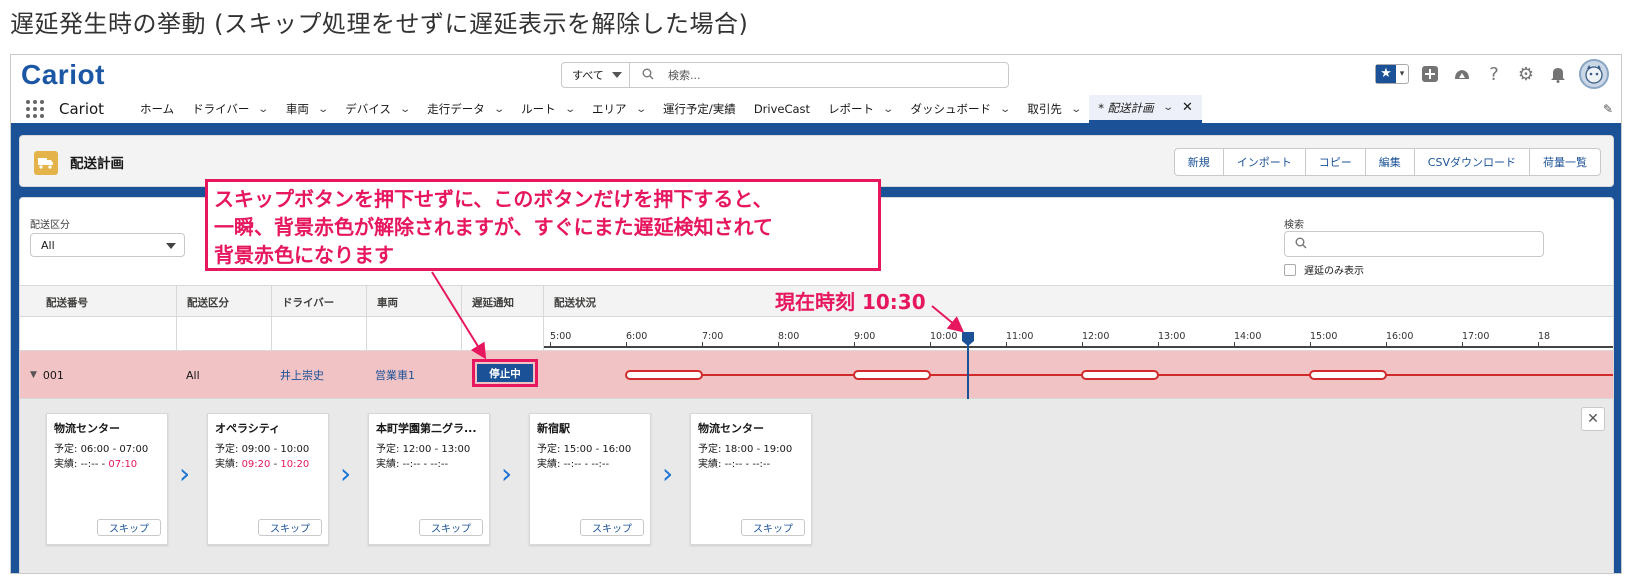 This screenshot has width=1630, height=580. Describe the element at coordinates (1526, 74) in the screenshot. I see `gear-icon: ⚙` at that location.